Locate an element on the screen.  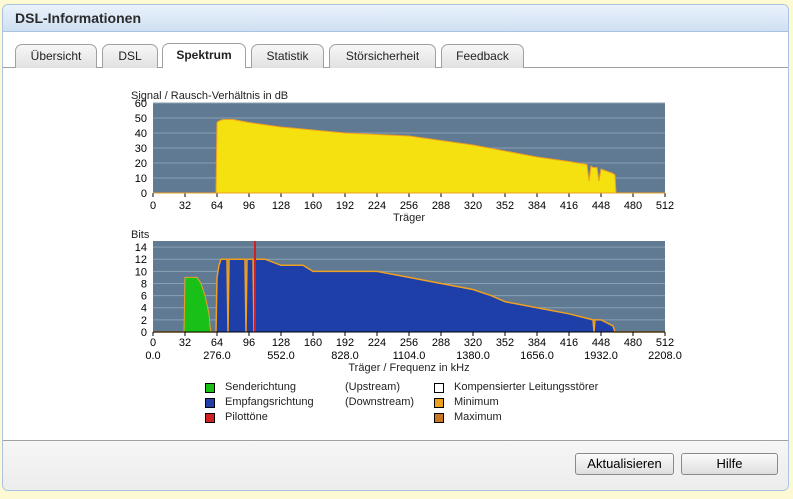
legend-pilot-label: Pilottöne is located at coordinates (246, 417).